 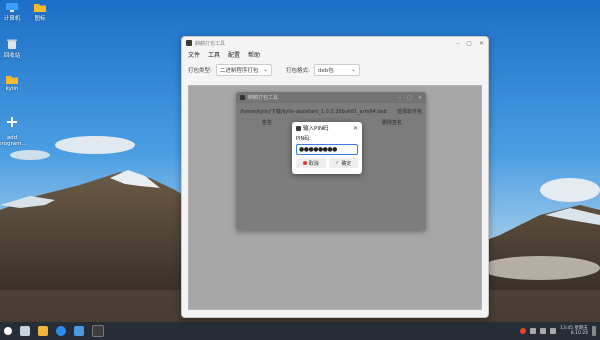 What do you see at coordinates (12, 89) in the screenshot?
I see `desktop-icon-label: kylin` at bounding box center [12, 89].